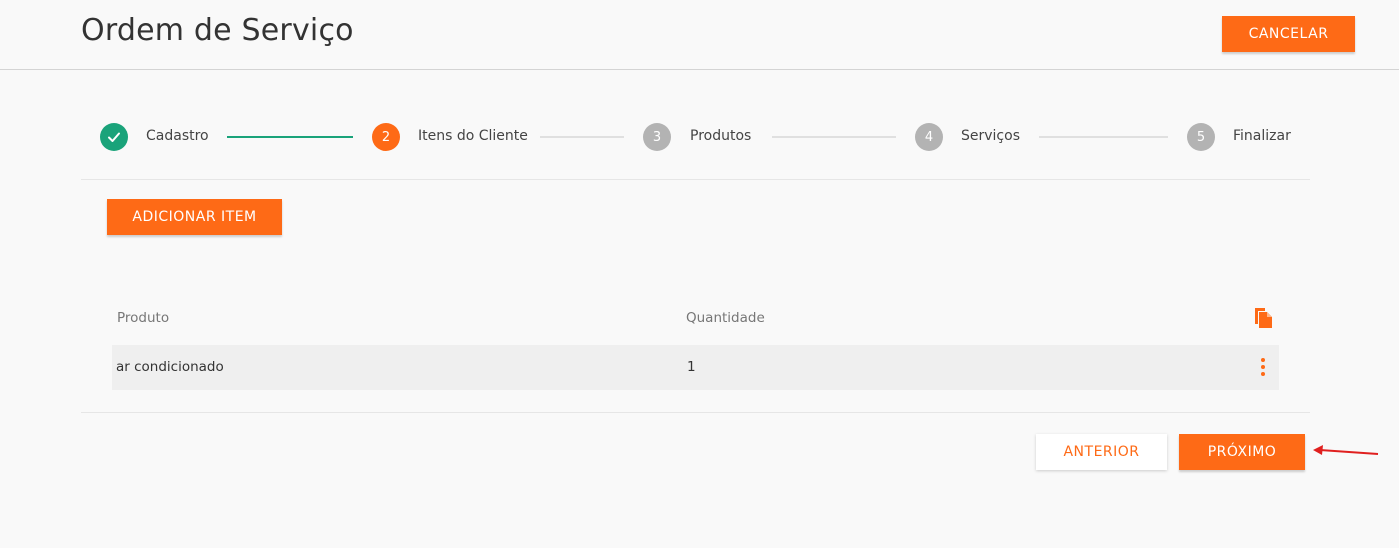  I want to click on cell-produto: ar condicionado, so click(170, 367).